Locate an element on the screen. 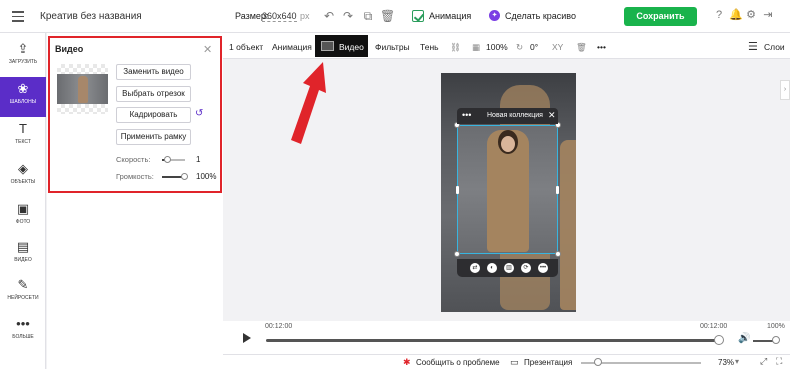 The width and height of the screenshot is (790, 369). timeline-volume-knob is located at coordinates (776, 340).